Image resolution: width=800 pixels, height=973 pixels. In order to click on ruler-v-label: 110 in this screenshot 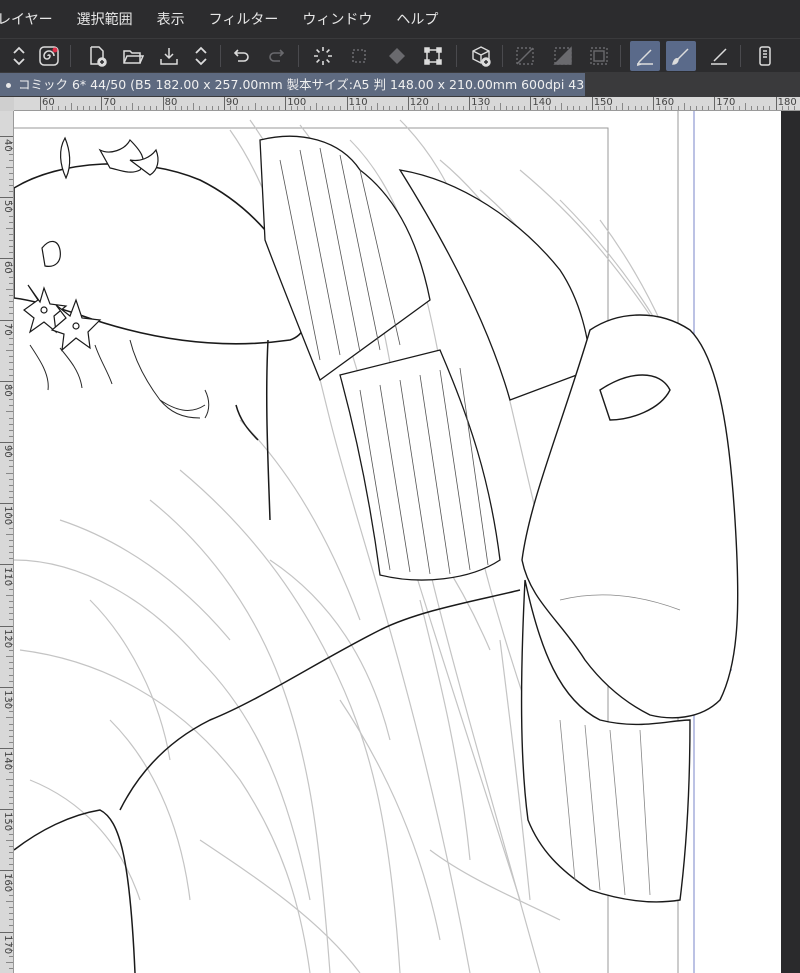, I will do `click(7, 577)`.